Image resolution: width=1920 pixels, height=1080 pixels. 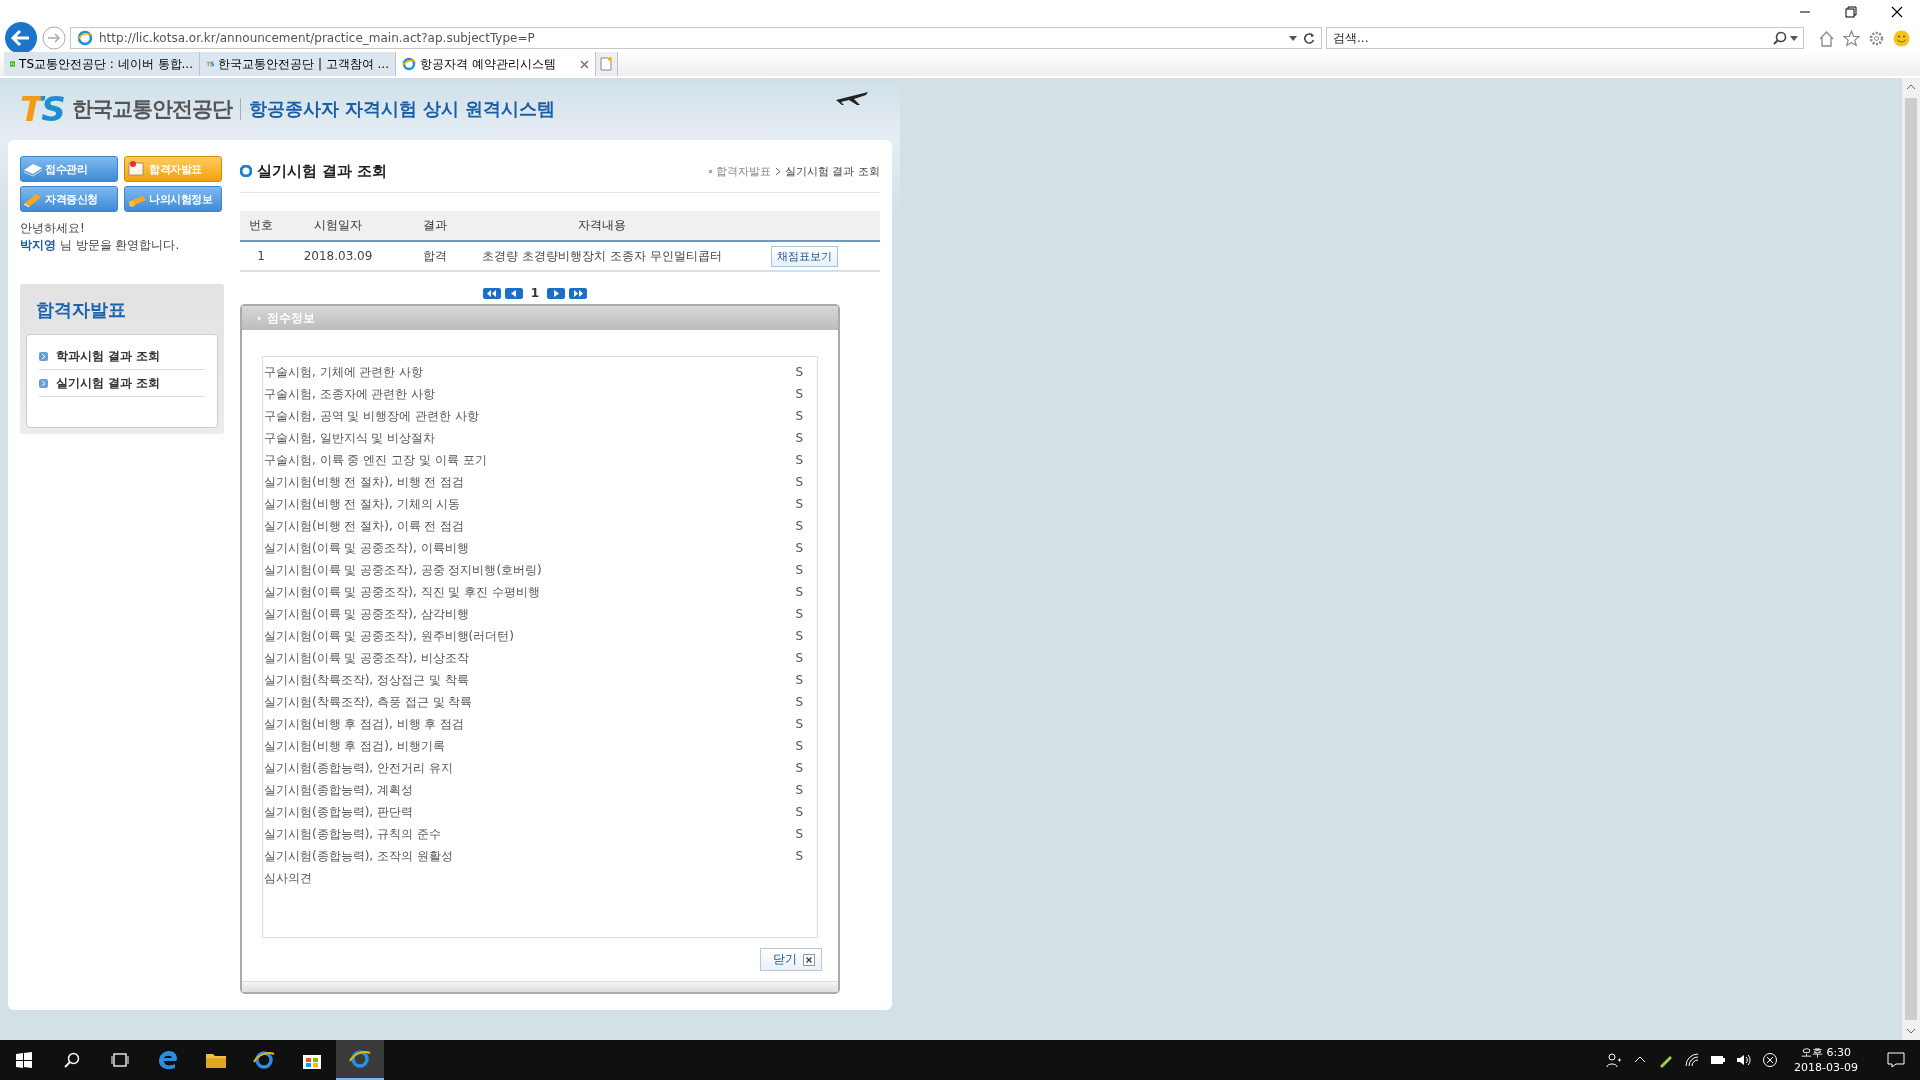 What do you see at coordinates (359, 768) in the screenshot?
I see `score-item-label: 실기시험(종합능력), 안전거리 유지` at bounding box center [359, 768].